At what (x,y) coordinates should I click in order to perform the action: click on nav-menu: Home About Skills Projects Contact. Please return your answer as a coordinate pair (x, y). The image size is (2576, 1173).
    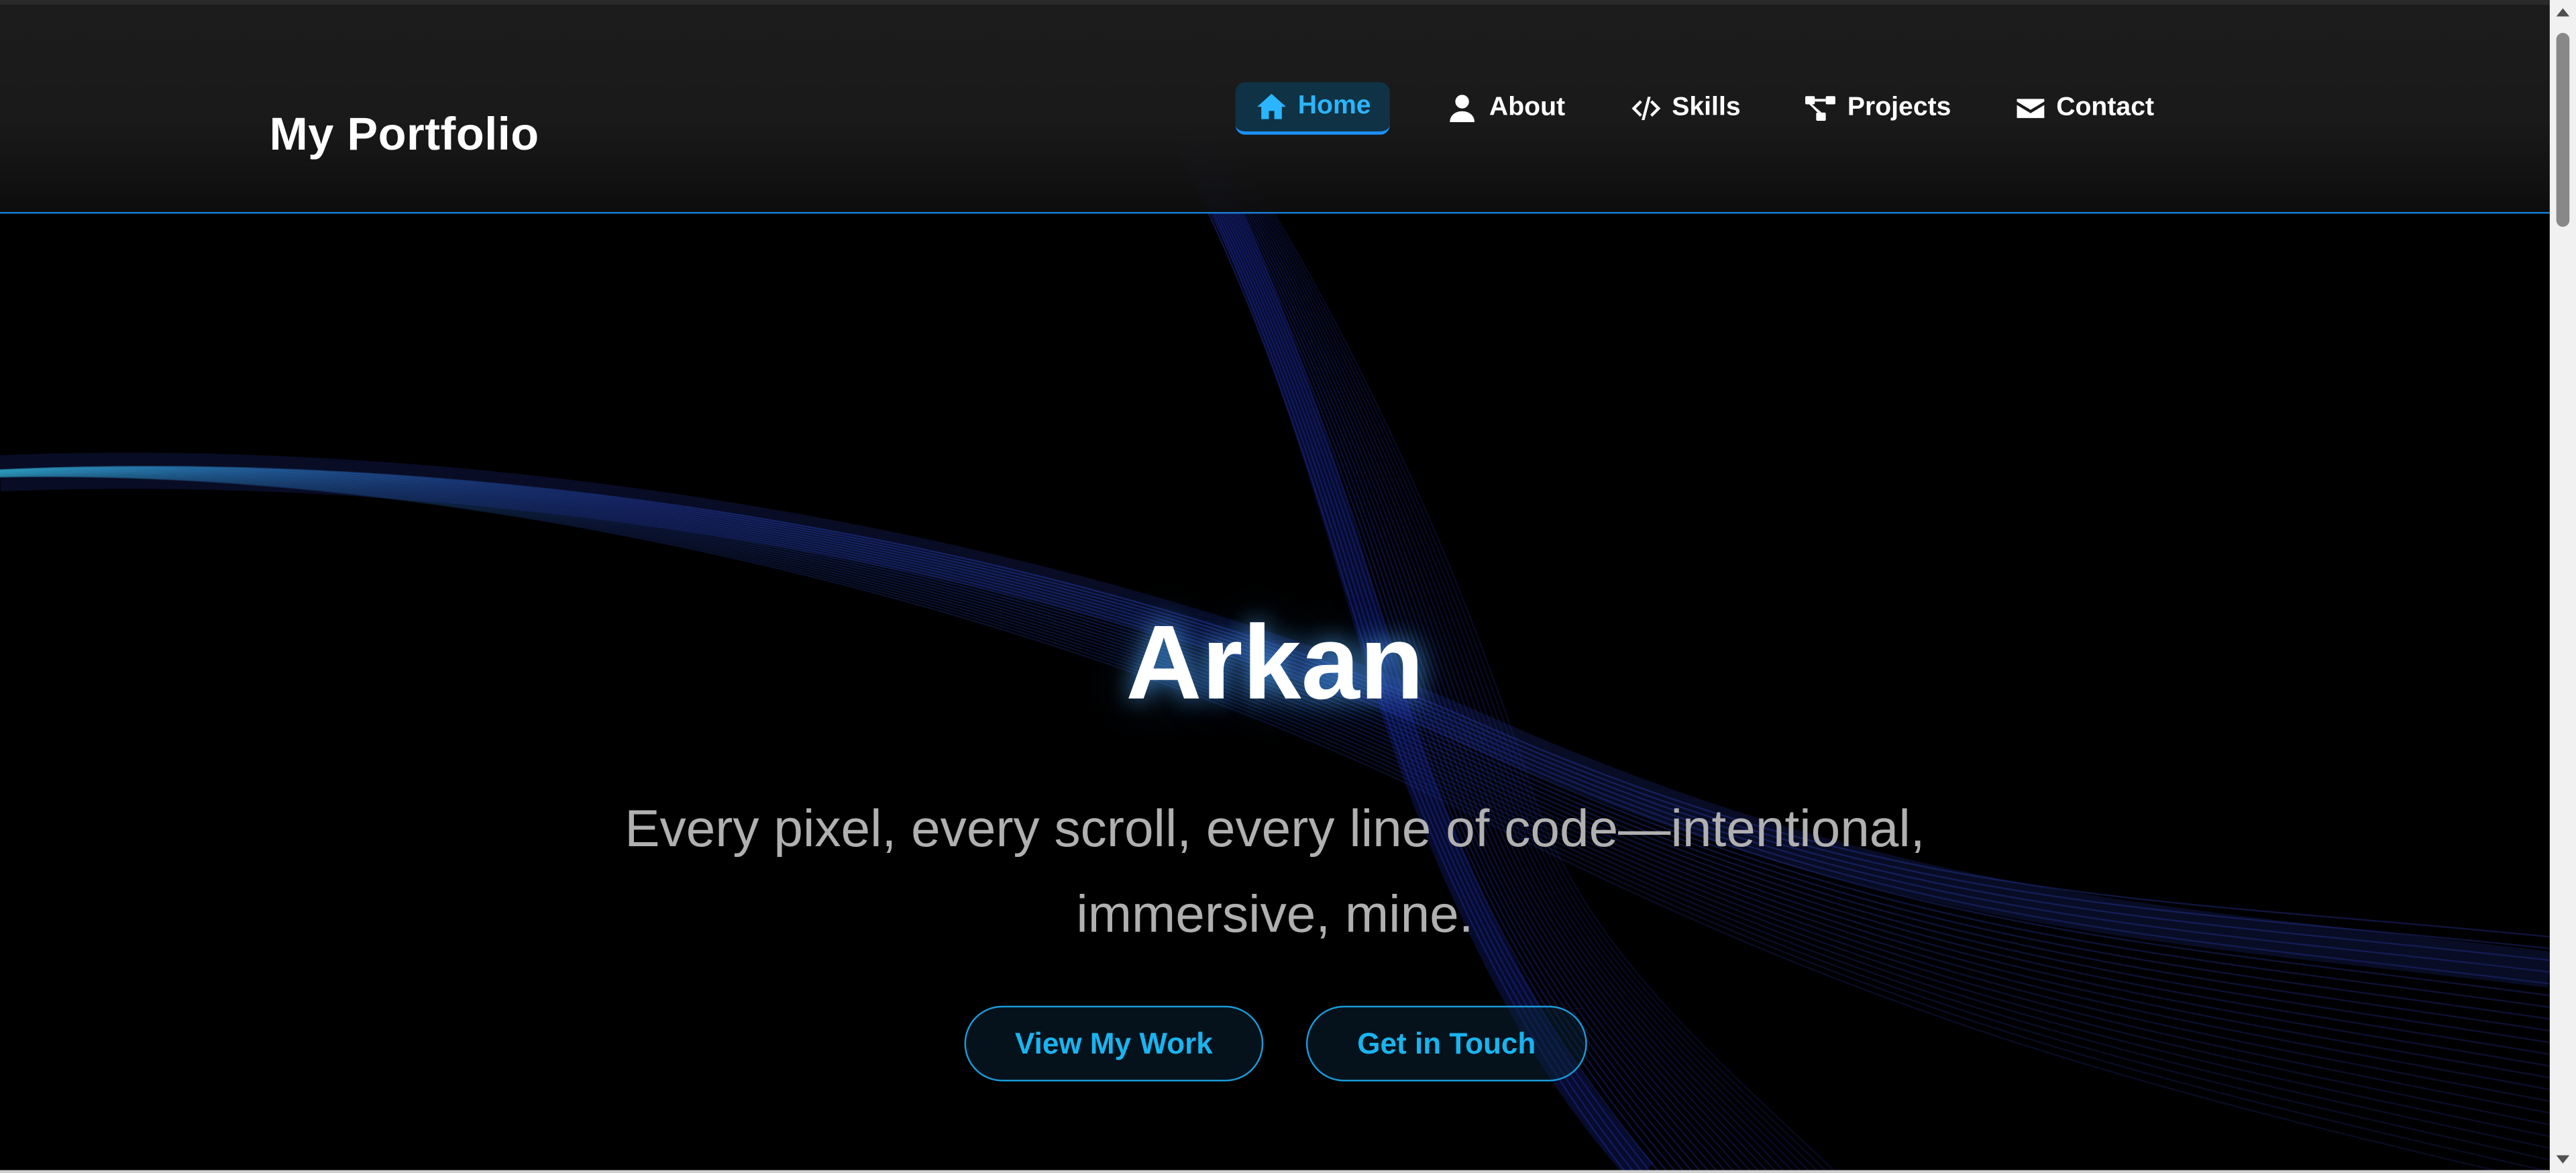
    Looking at the image, I should click on (1704, 108).